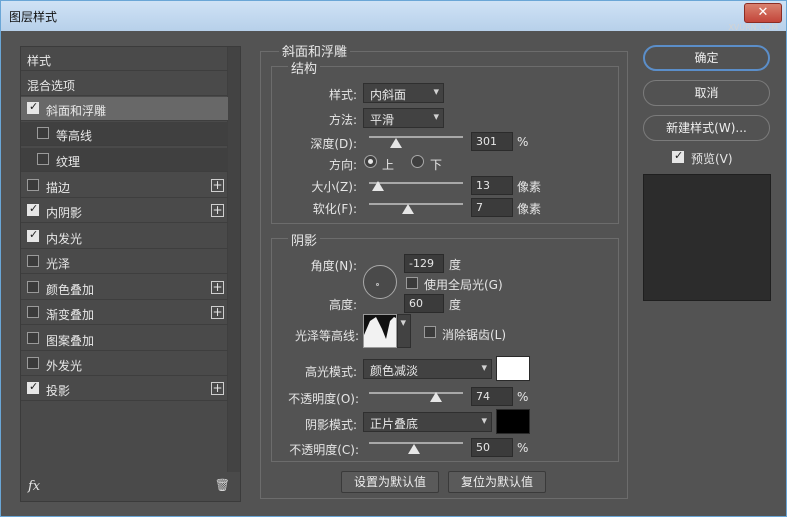 The width and height of the screenshot is (787, 517). I want to click on inner-glow-checkbox, so click(33, 235).